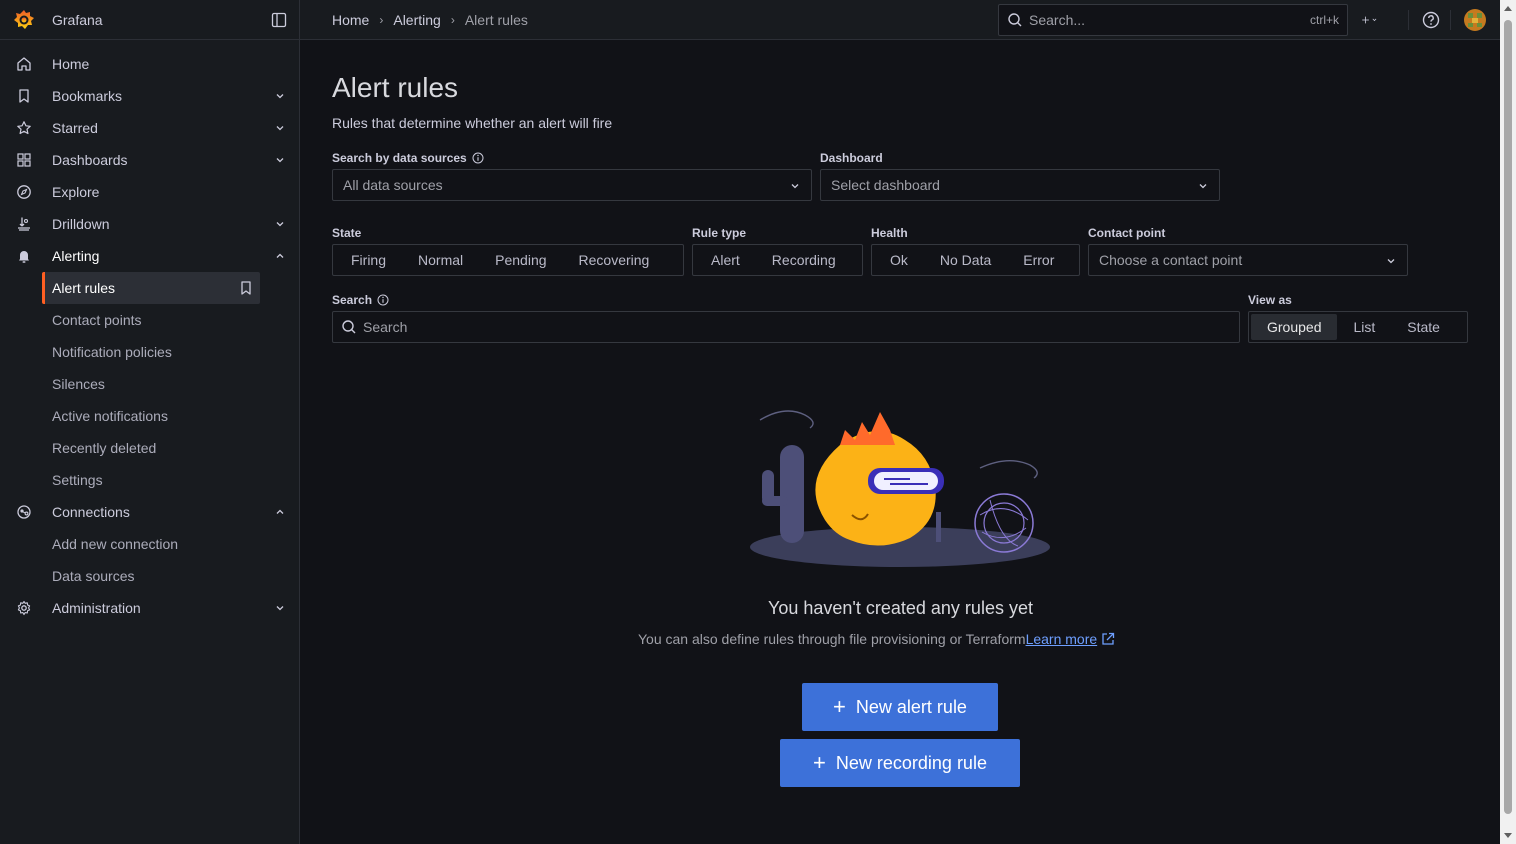 This screenshot has height=844, width=1516. I want to click on state-filter-group: Firing Normal Pending Recovering, so click(508, 260).